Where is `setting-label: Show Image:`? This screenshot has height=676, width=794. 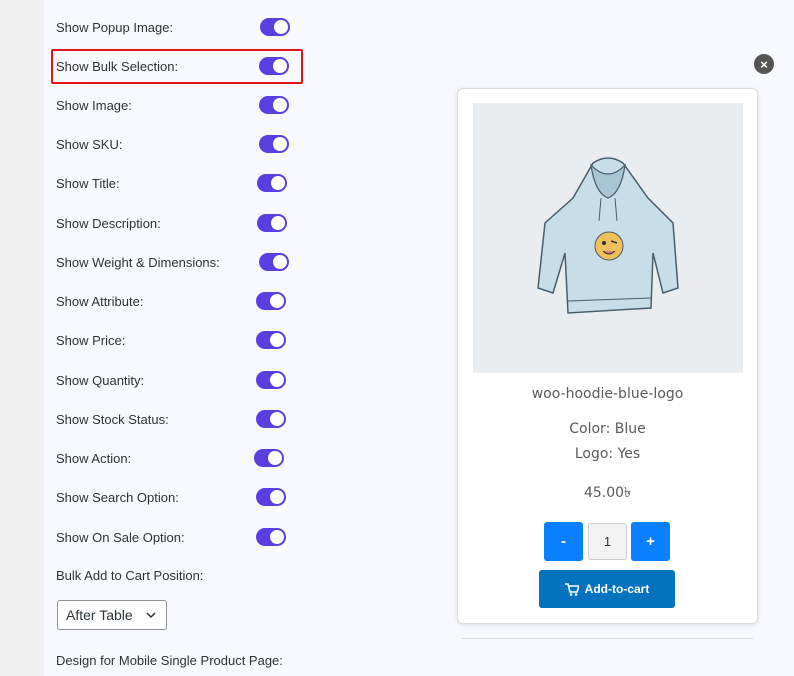
setting-label: Show Image: is located at coordinates (94, 105).